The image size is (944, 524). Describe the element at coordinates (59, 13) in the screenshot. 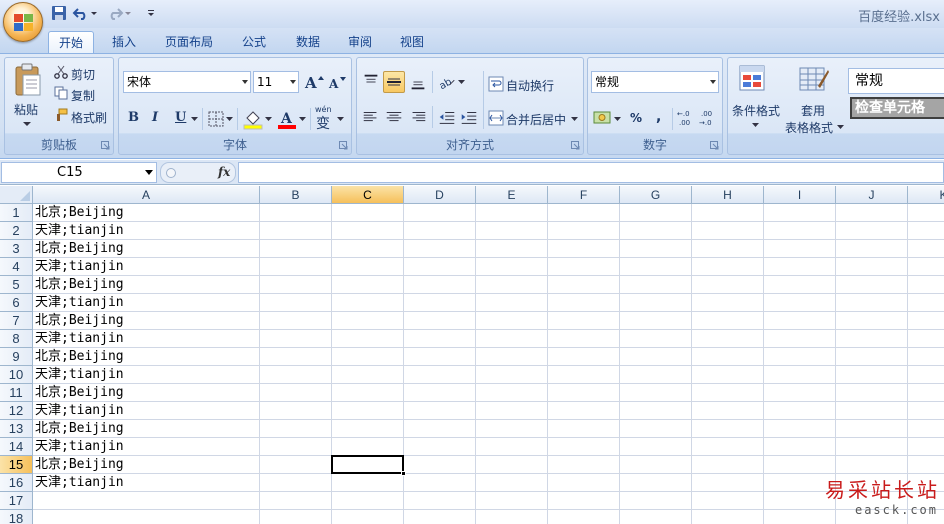

I see `save-icon` at that location.